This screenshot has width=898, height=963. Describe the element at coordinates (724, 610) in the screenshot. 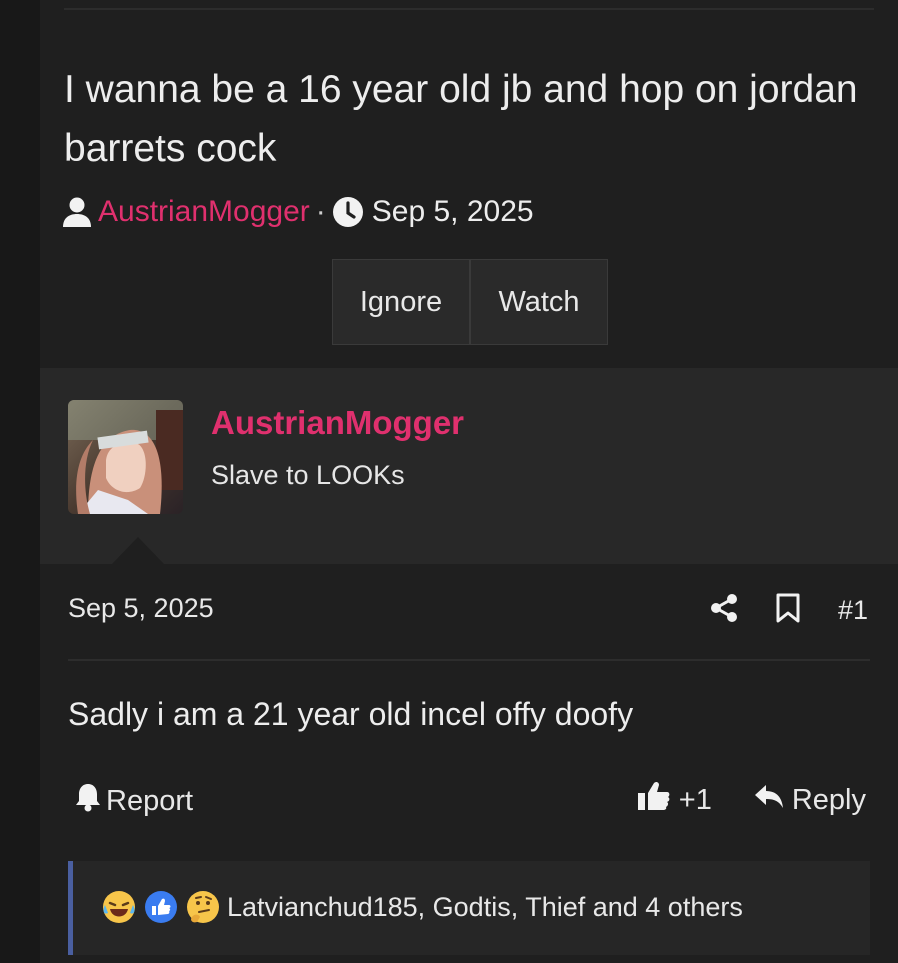

I see `share-icon` at that location.